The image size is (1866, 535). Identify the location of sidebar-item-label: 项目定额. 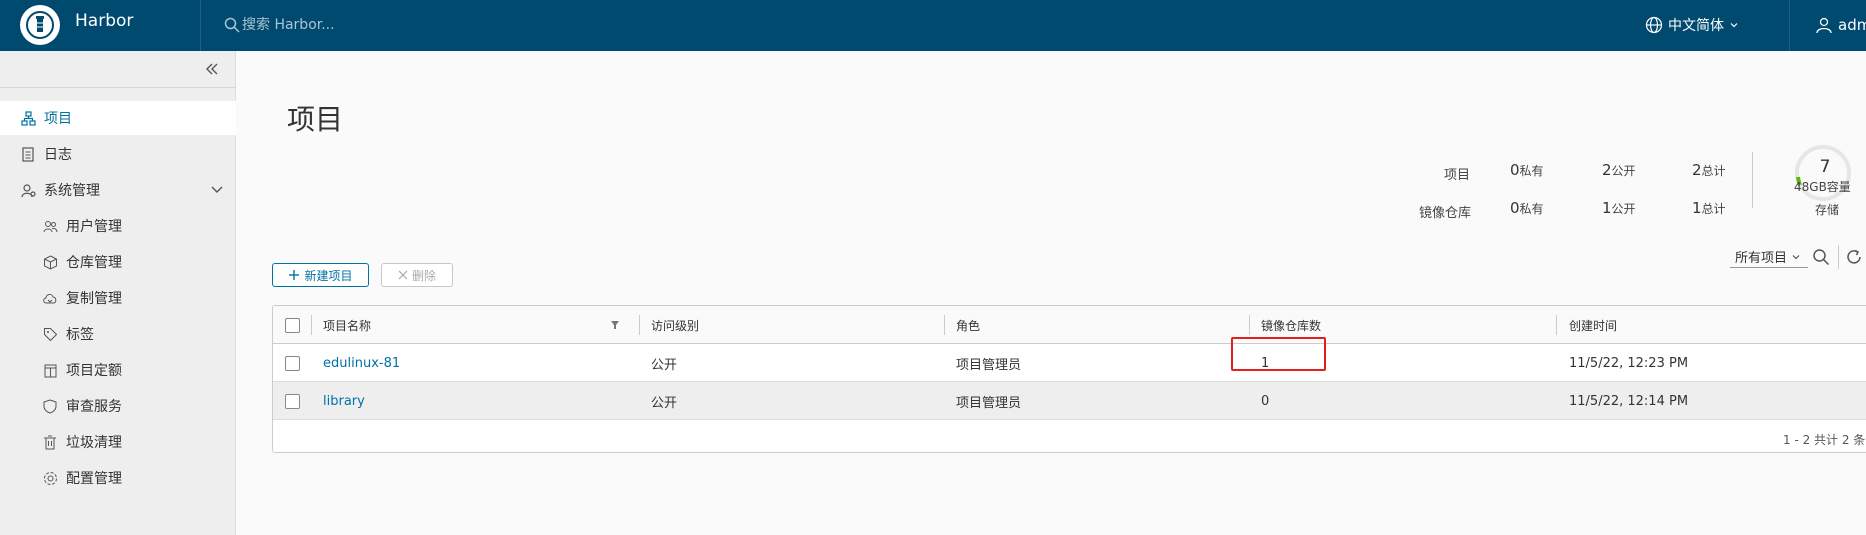
(94, 371).